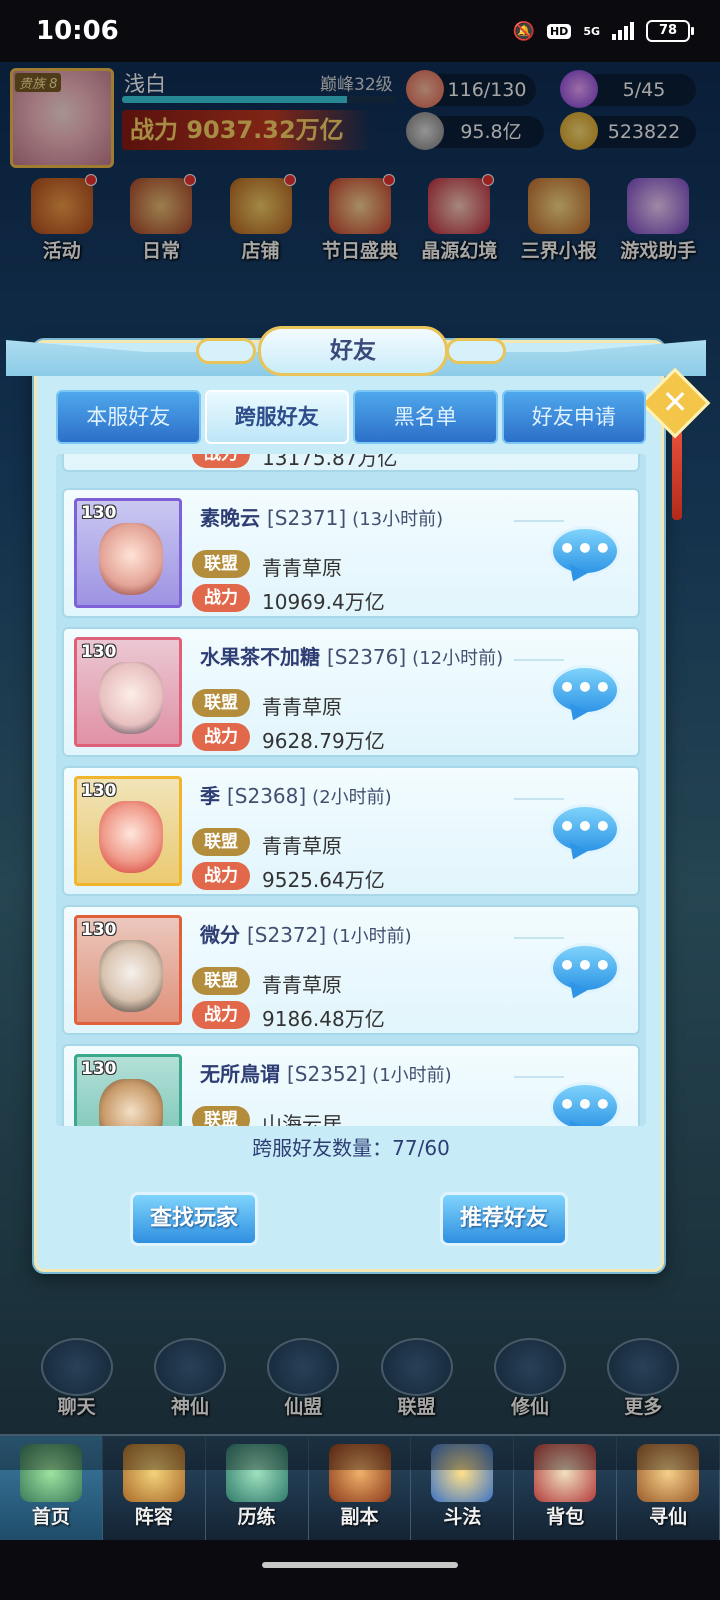 This screenshot has width=720, height=1600. Describe the element at coordinates (670, 31) in the screenshot. I see `battery-icon: 78` at that location.